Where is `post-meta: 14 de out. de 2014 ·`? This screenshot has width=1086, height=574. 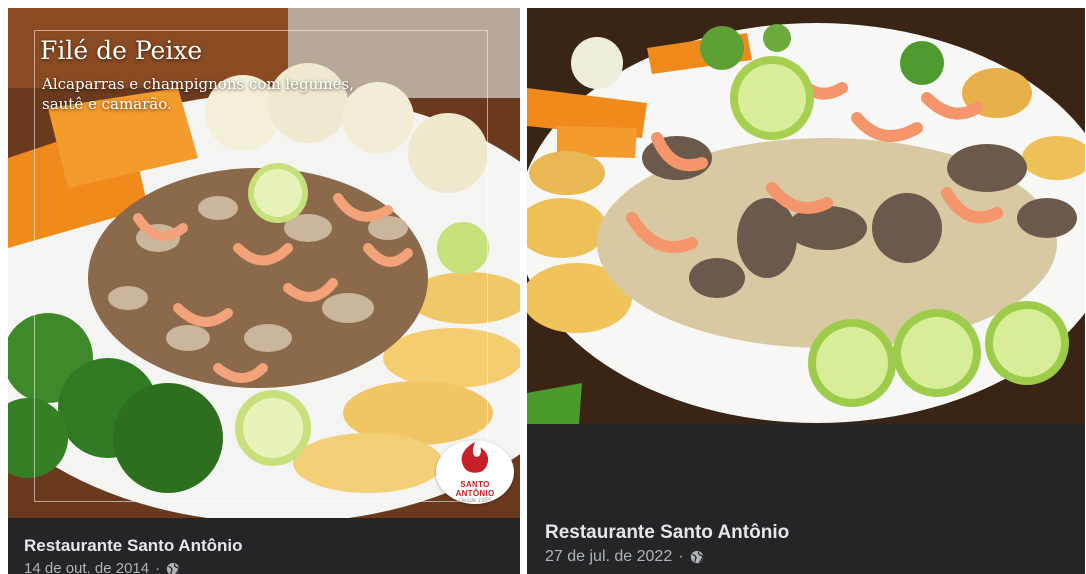
post-meta: 14 de out. de 2014 · is located at coordinates (102, 567).